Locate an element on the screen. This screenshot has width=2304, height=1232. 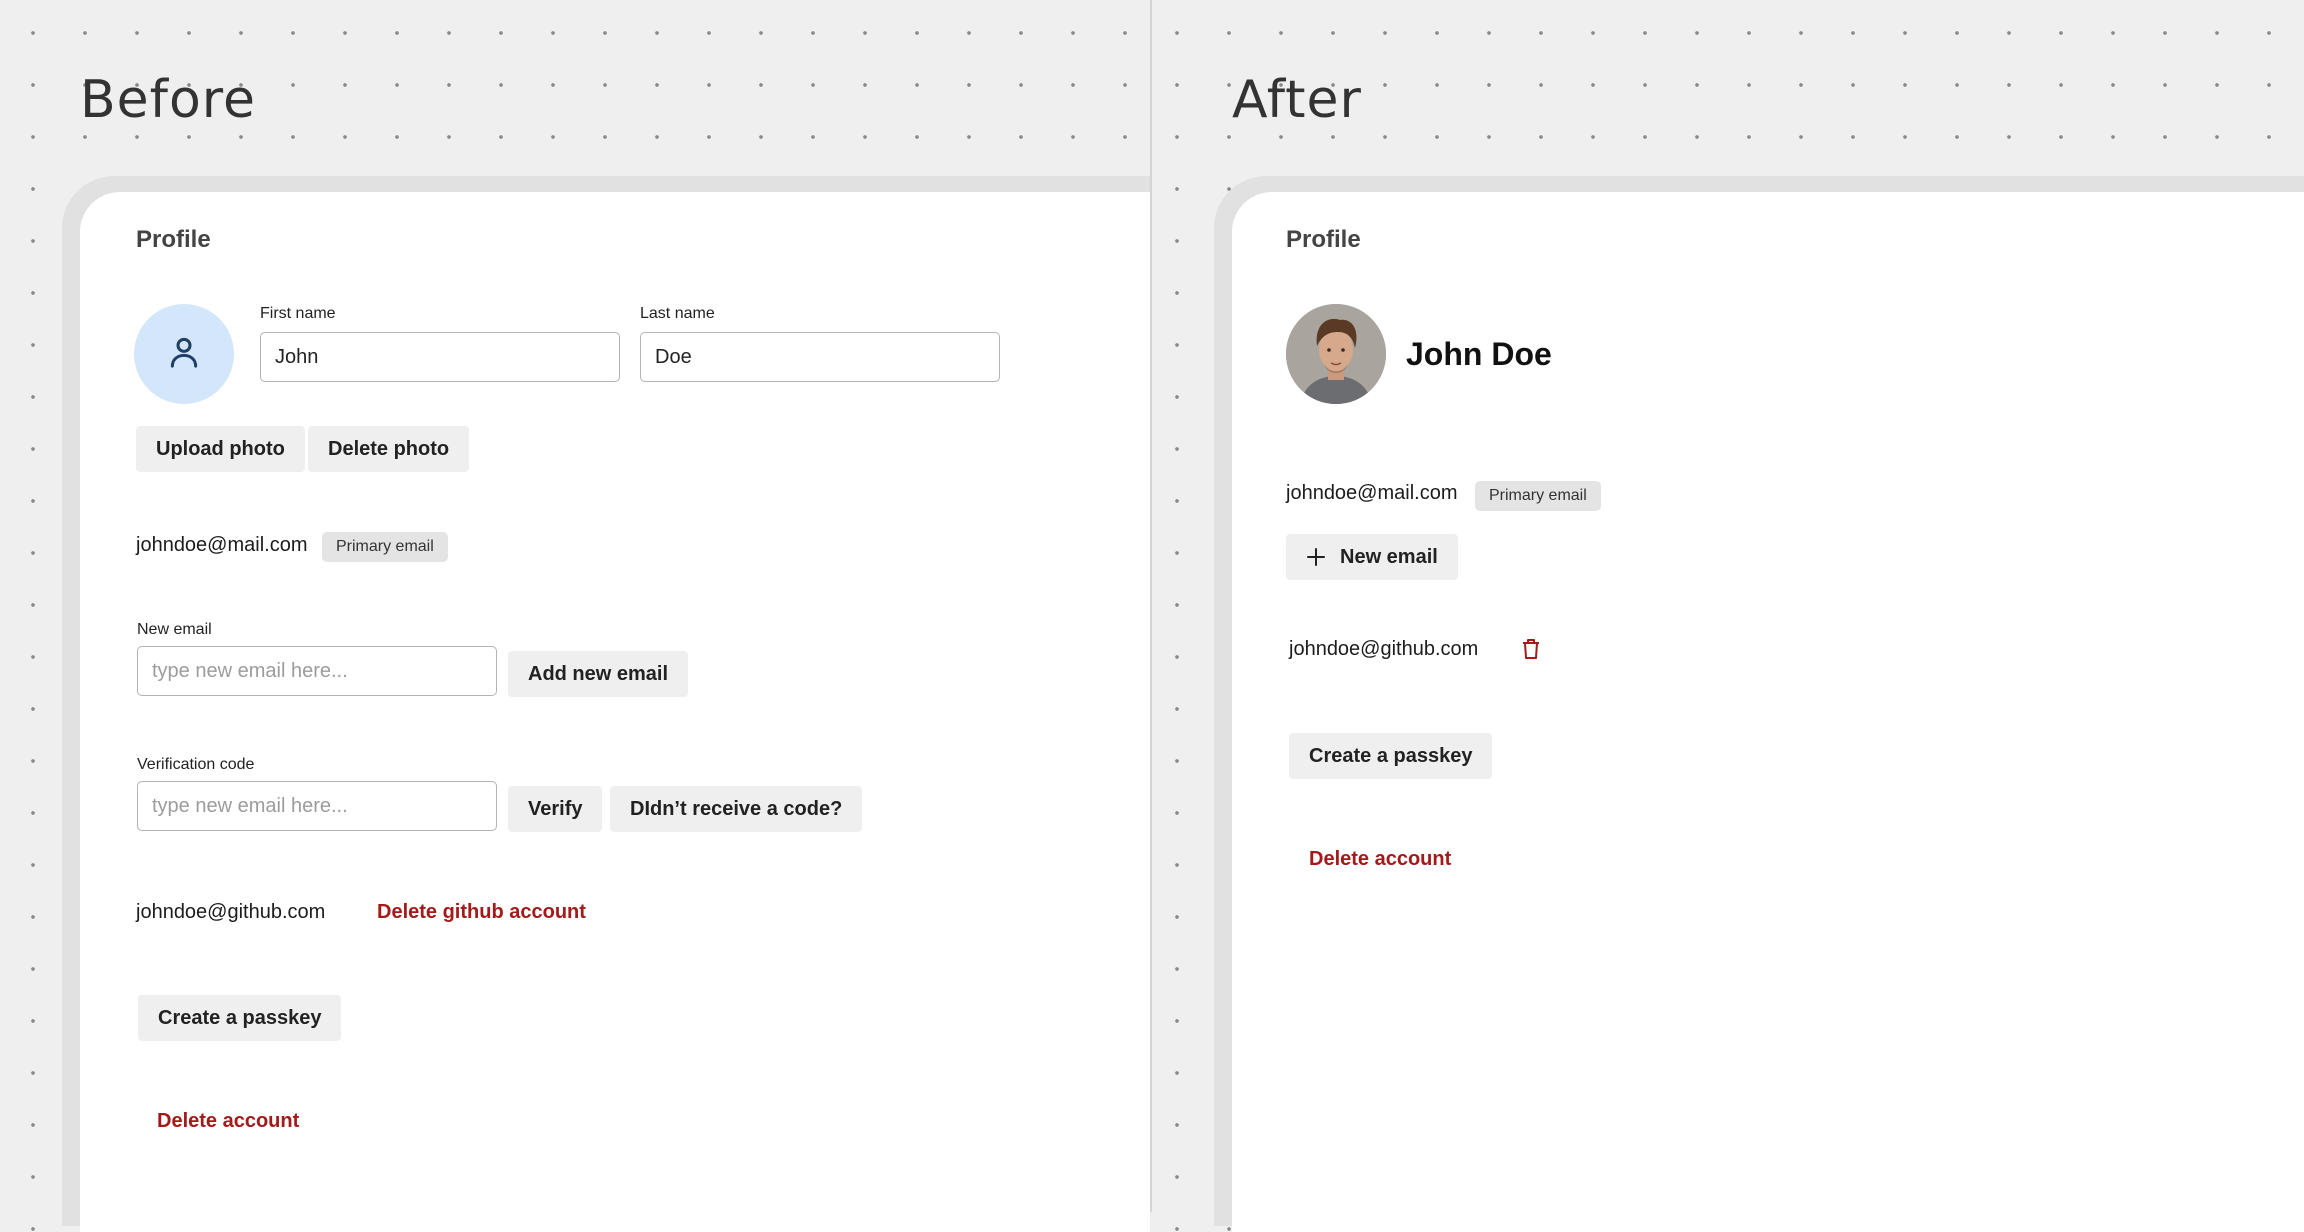
trash-icon is located at coordinates (1531, 651).